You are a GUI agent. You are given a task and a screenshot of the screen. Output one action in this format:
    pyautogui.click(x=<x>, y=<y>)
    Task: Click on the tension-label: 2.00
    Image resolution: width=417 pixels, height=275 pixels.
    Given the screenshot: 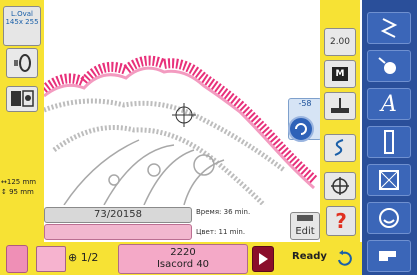 What is the action you would take?
    pyautogui.click(x=340, y=42)
    